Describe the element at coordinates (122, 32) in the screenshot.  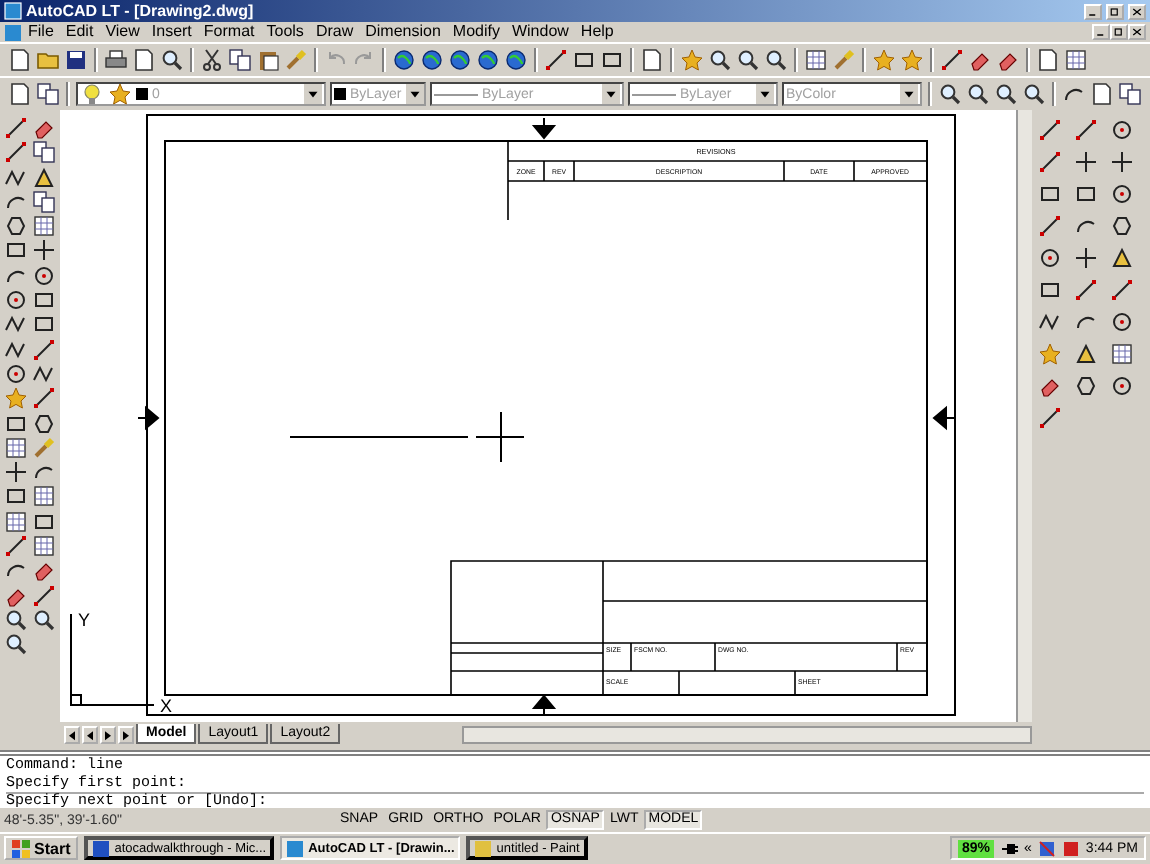
I see `menu-item: View` at that location.